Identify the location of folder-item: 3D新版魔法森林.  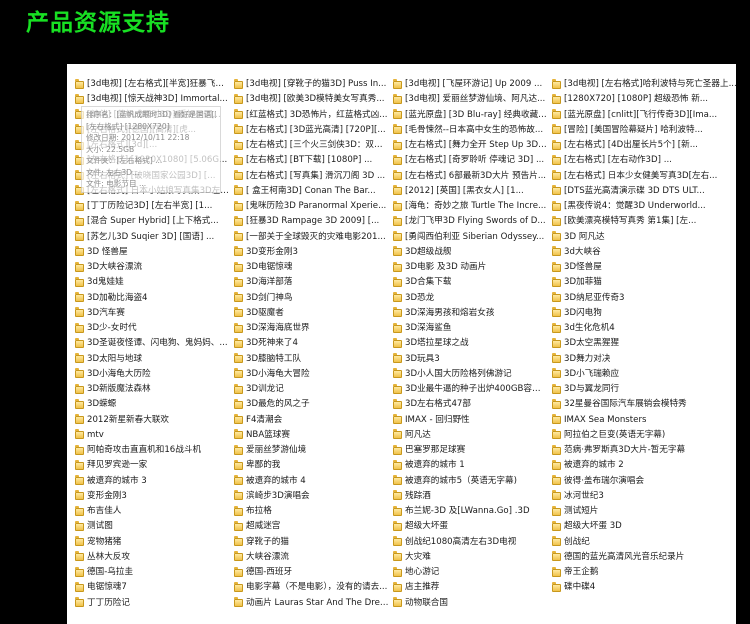
(153, 389).